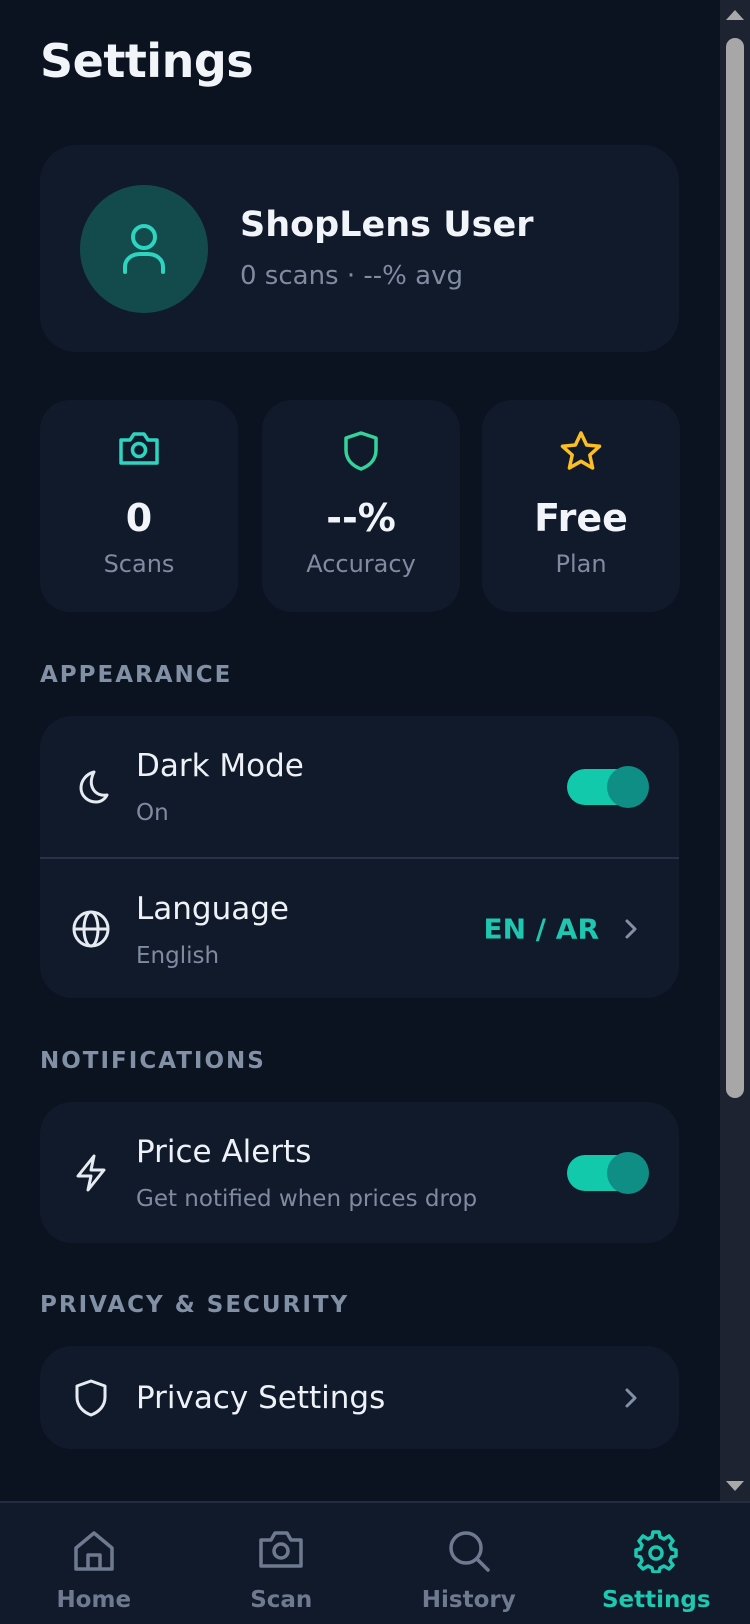 This screenshot has width=750, height=1624. What do you see at coordinates (735, 1486) in the screenshot?
I see `scroll-down-arrow-icon` at bounding box center [735, 1486].